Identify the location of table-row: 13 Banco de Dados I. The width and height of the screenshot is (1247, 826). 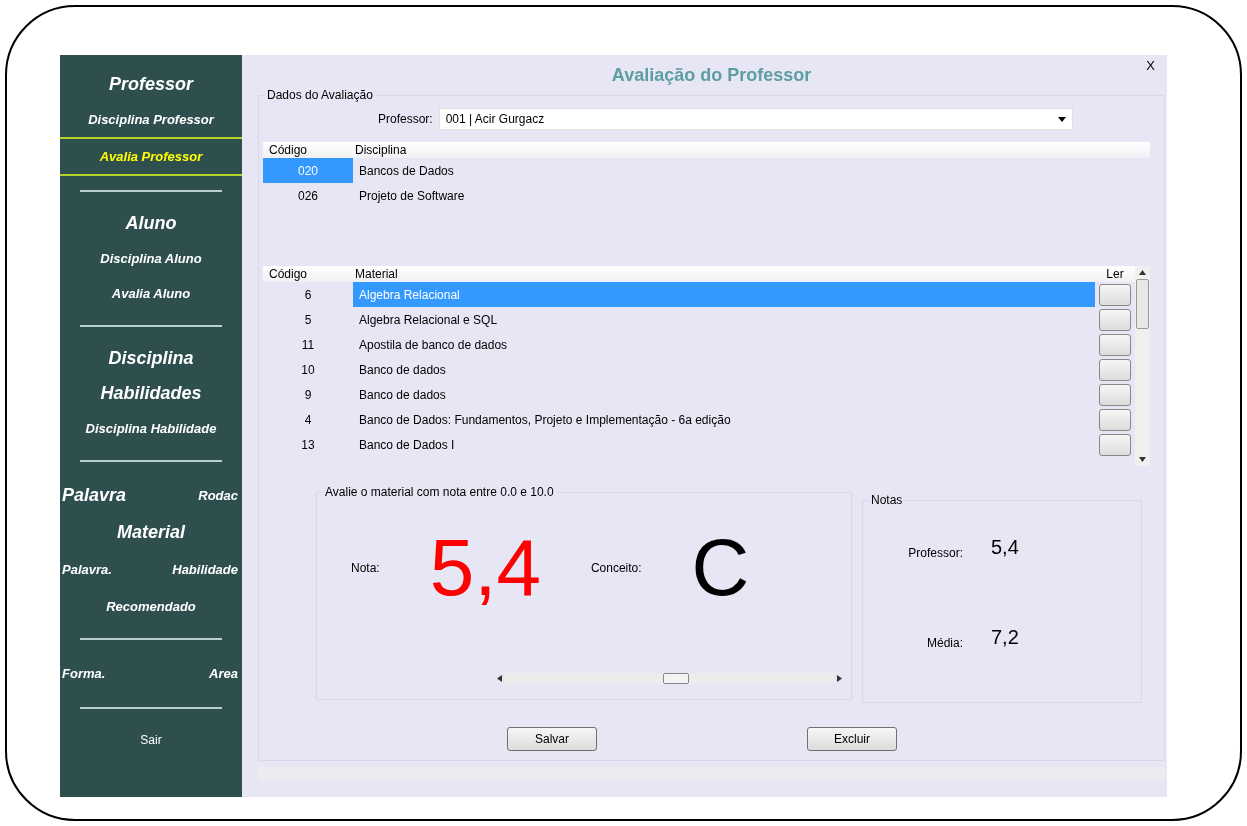
(699, 444).